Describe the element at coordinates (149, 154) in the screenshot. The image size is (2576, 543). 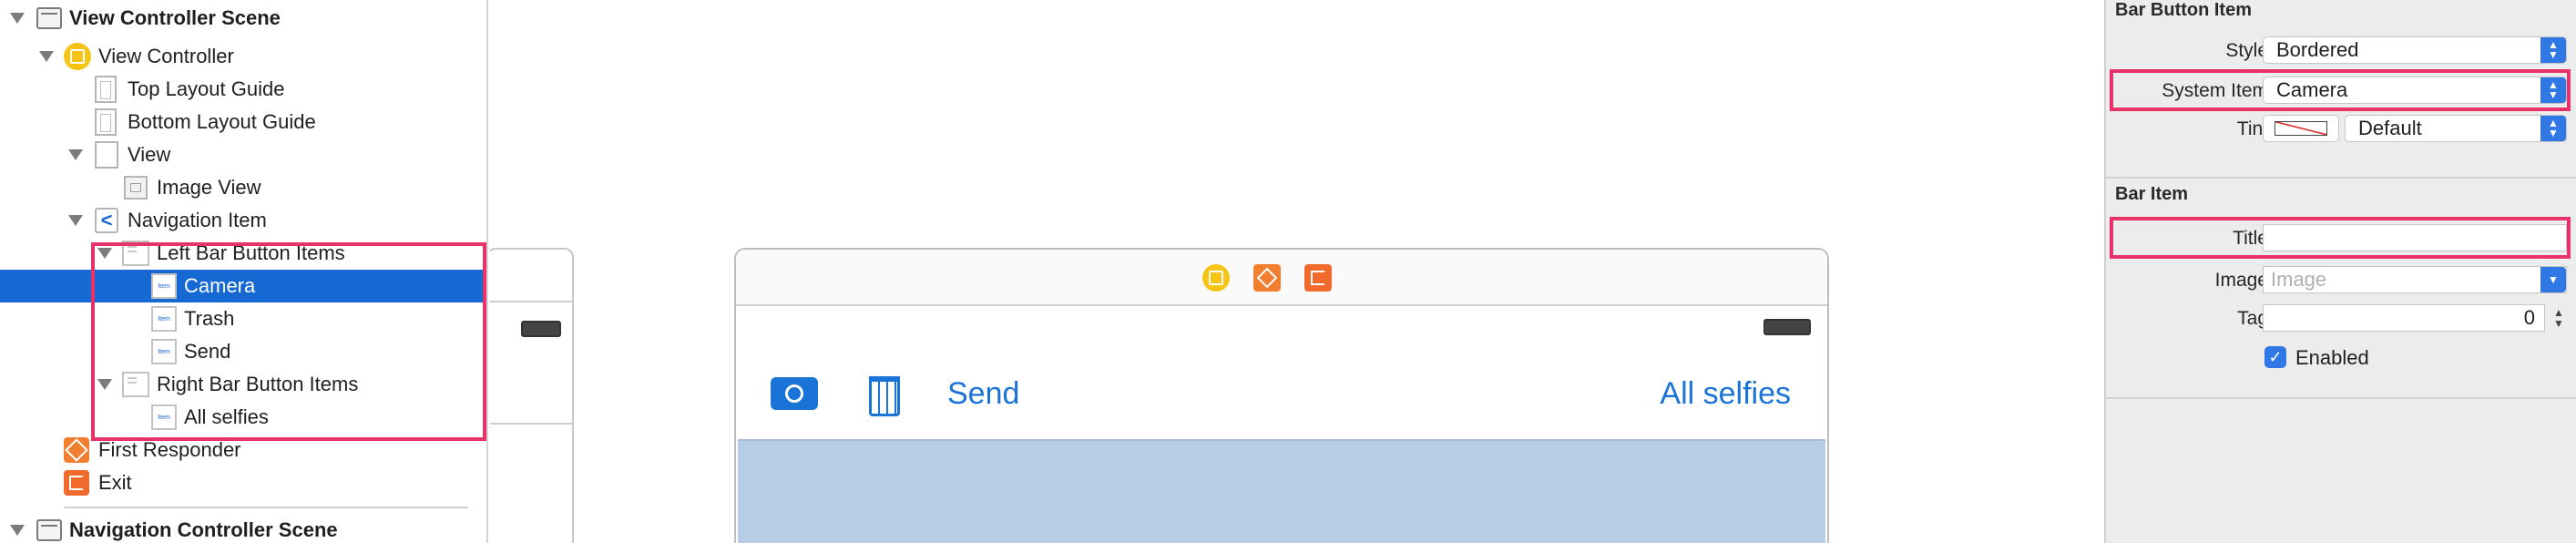
I see `outline-label: View` at that location.